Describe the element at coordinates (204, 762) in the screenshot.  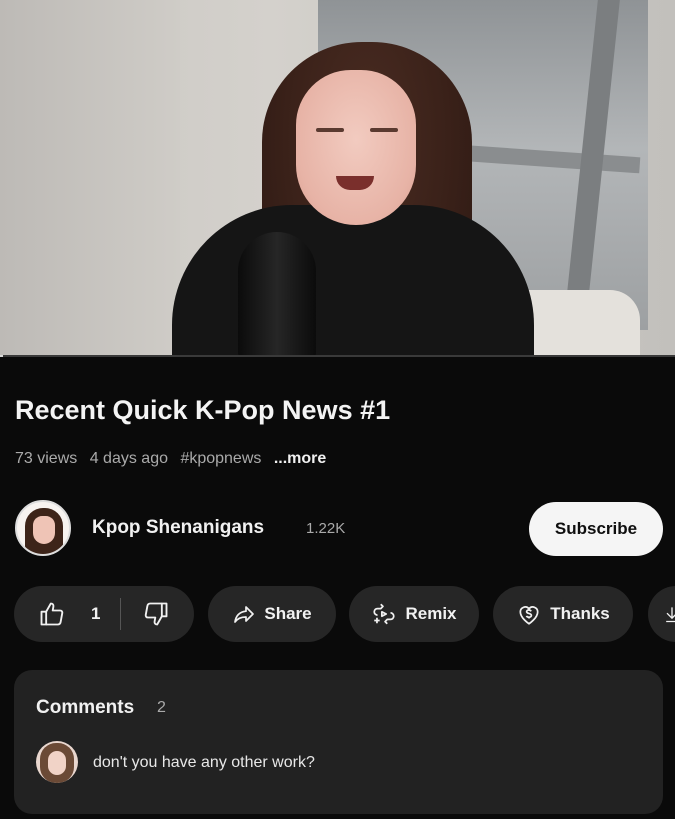
I see `top-comment-text: don't you have any other work?` at that location.